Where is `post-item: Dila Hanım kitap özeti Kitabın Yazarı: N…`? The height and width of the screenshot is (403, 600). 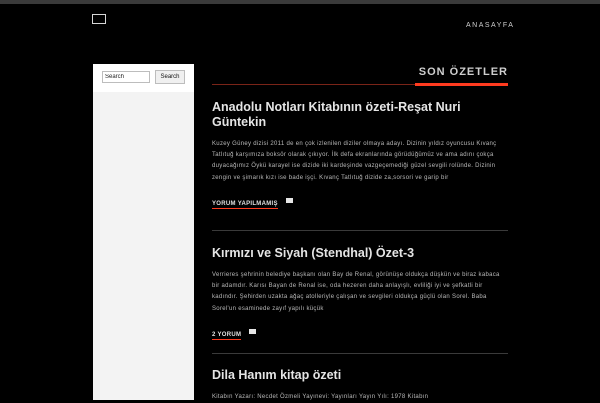 post-item: Dila Hanım kitap özeti Kitabın Yazarı: N… is located at coordinates (360, 385).